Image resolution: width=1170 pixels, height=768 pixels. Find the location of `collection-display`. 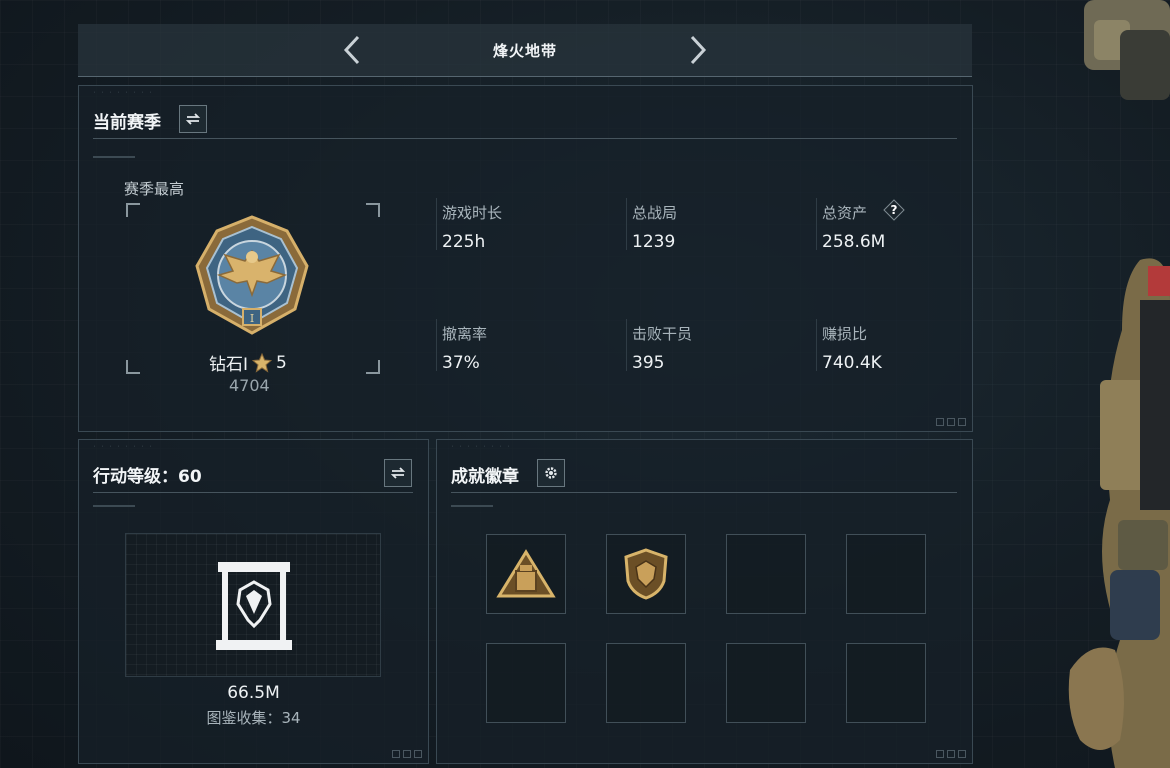

collection-display is located at coordinates (253, 605).